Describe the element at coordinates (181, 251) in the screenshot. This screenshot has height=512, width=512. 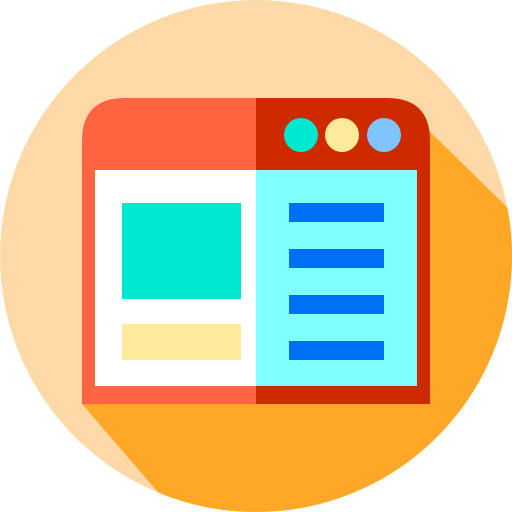
I see `image-placeholder-block` at that location.